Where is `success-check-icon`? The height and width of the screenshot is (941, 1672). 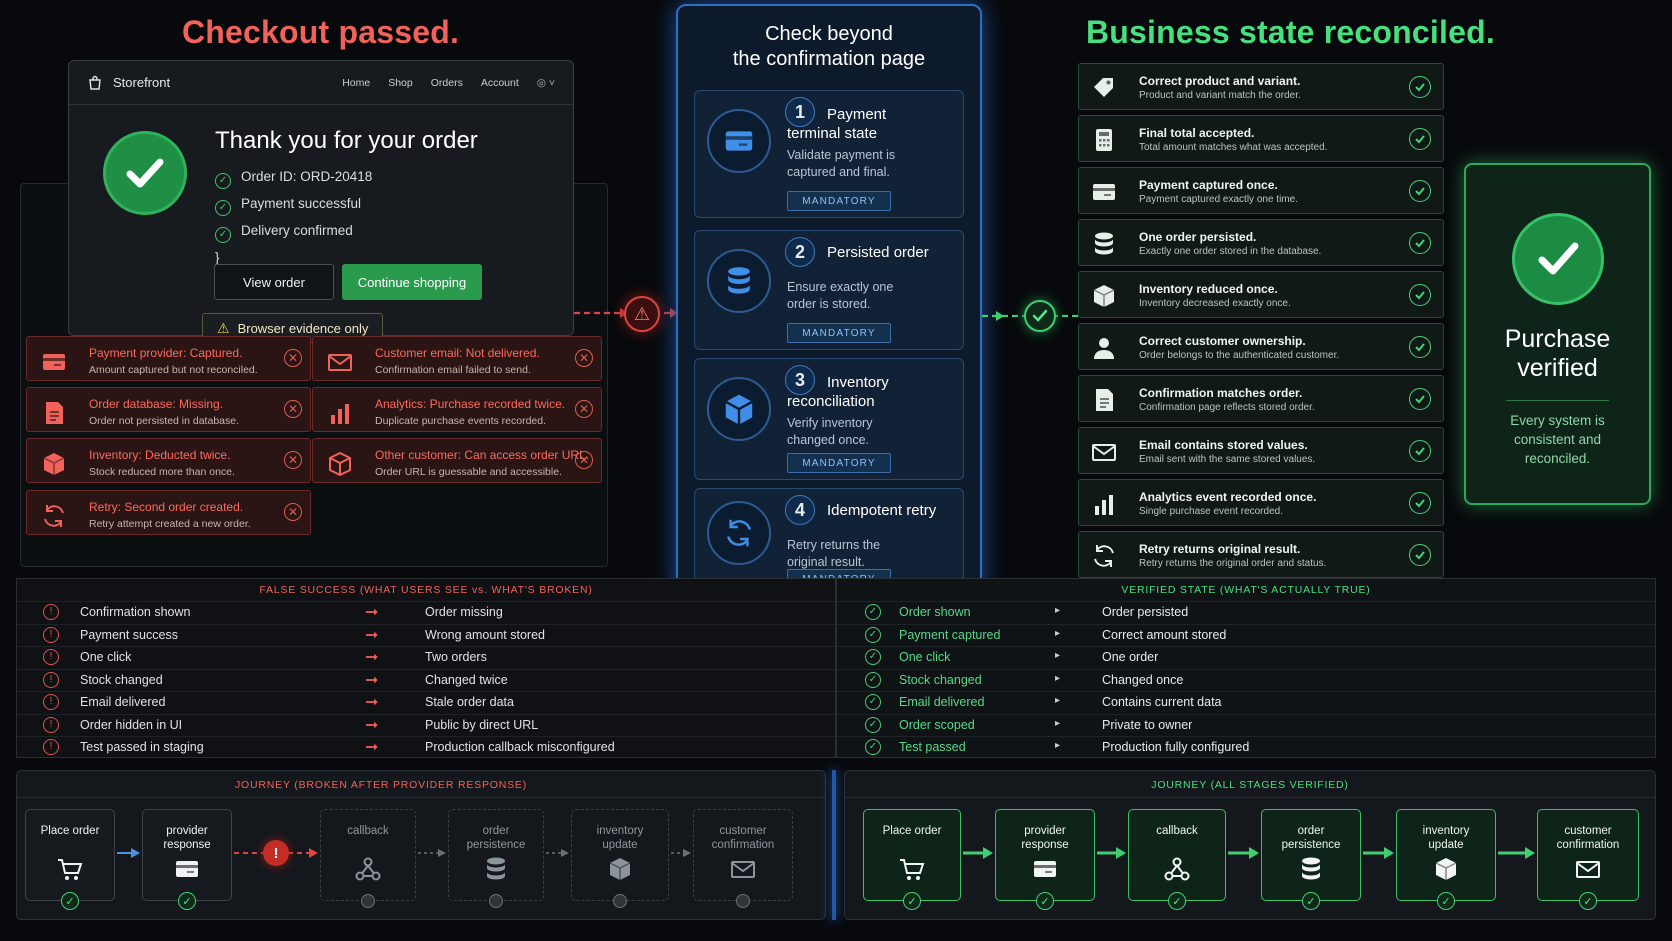 success-check-icon is located at coordinates (145, 173).